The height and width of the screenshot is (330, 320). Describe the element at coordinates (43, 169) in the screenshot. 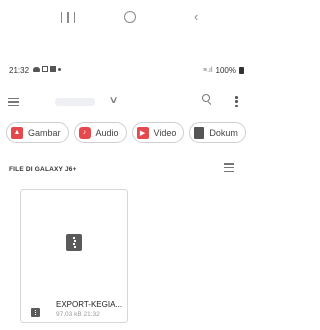

I see `section-title: FILE DI GALAXY J6+` at that location.